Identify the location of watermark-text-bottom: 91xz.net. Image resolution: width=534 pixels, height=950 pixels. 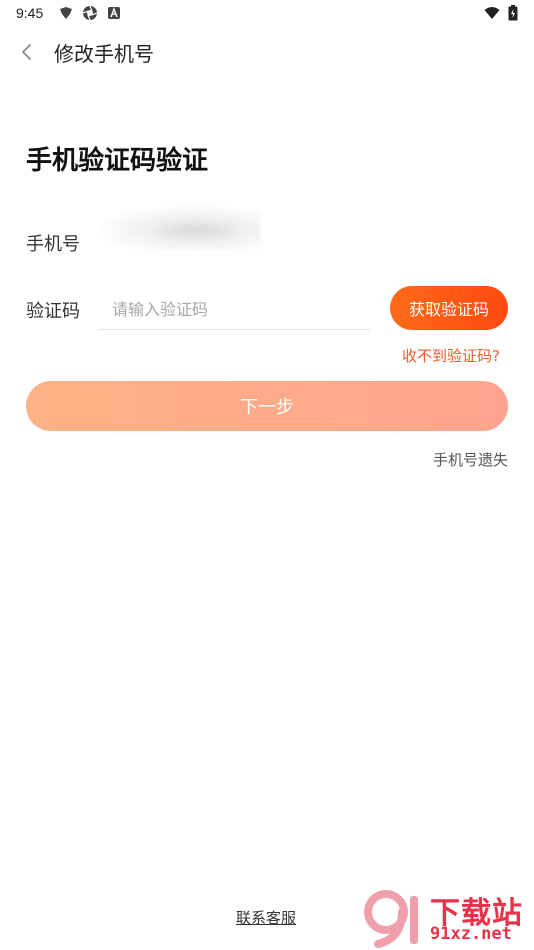
(471, 934).